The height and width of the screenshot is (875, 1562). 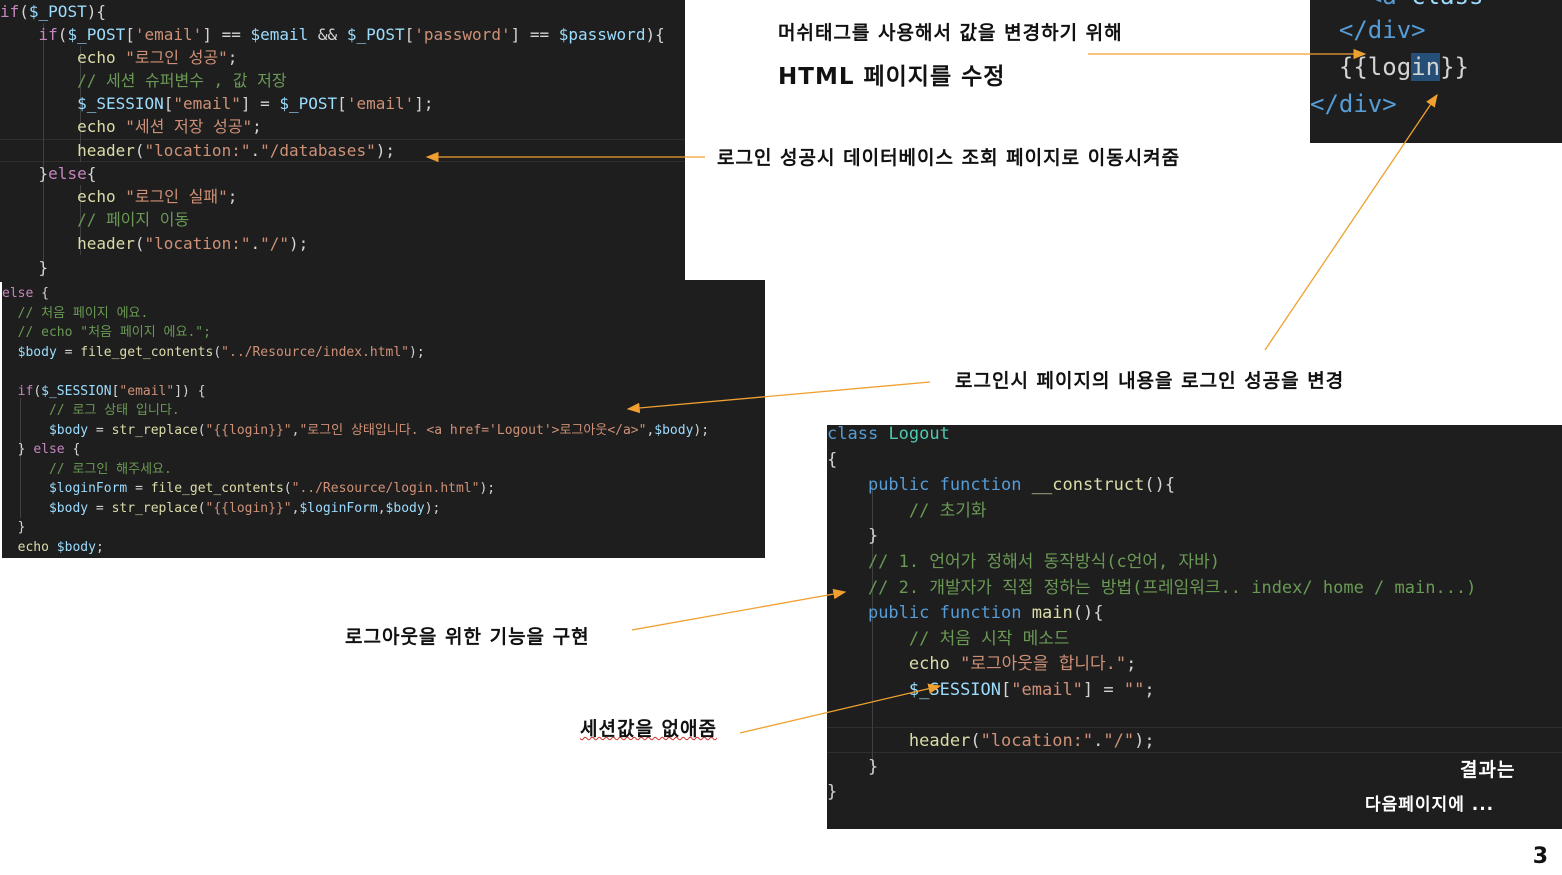 I want to click on arrow-to-login-placeholder, so click(x=1351, y=222).